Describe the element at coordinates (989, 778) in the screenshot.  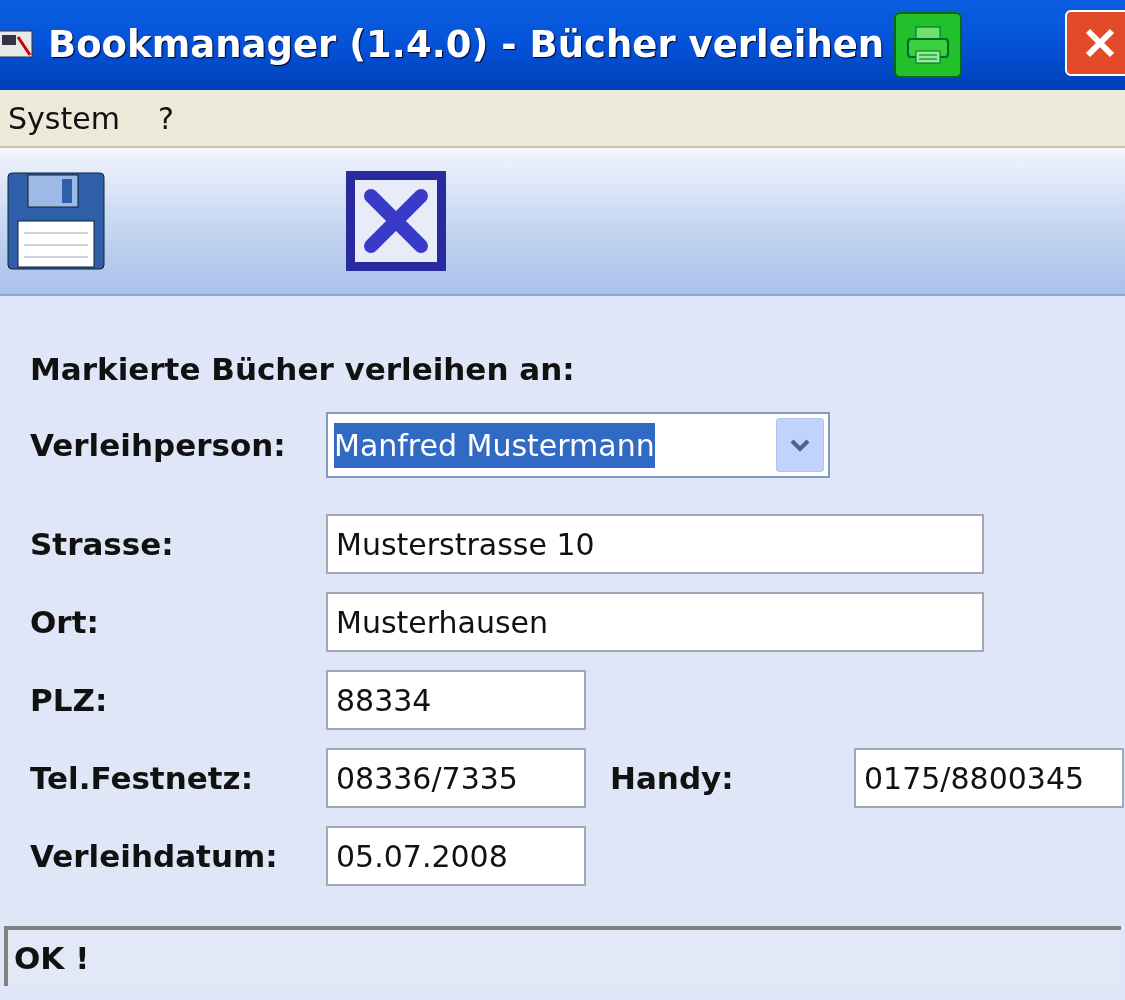
I see `text-field: 0175/8800345` at that location.